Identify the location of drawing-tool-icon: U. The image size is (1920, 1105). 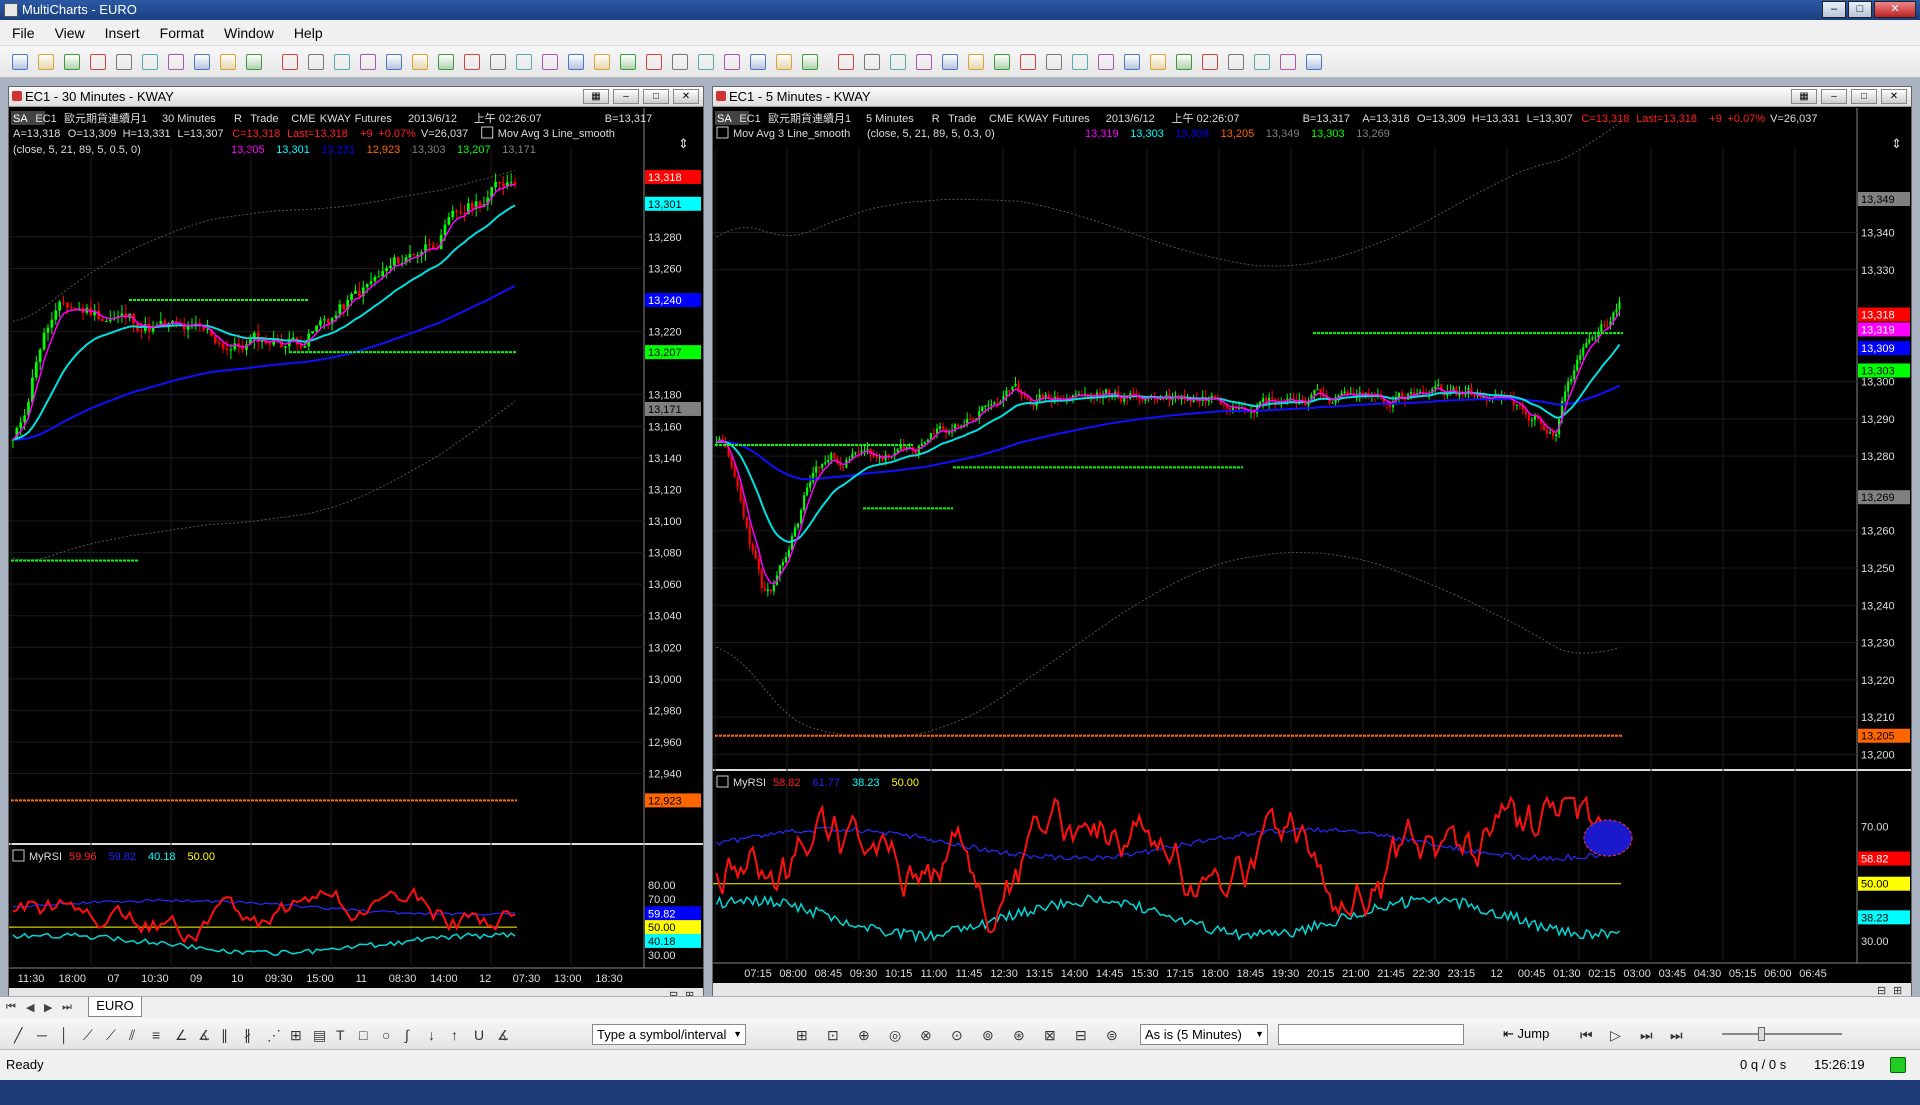
(479, 1035).